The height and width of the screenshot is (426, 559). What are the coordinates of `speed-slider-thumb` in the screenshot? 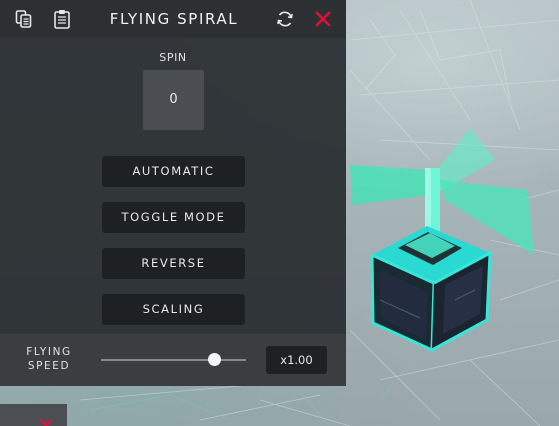 It's located at (214, 359).